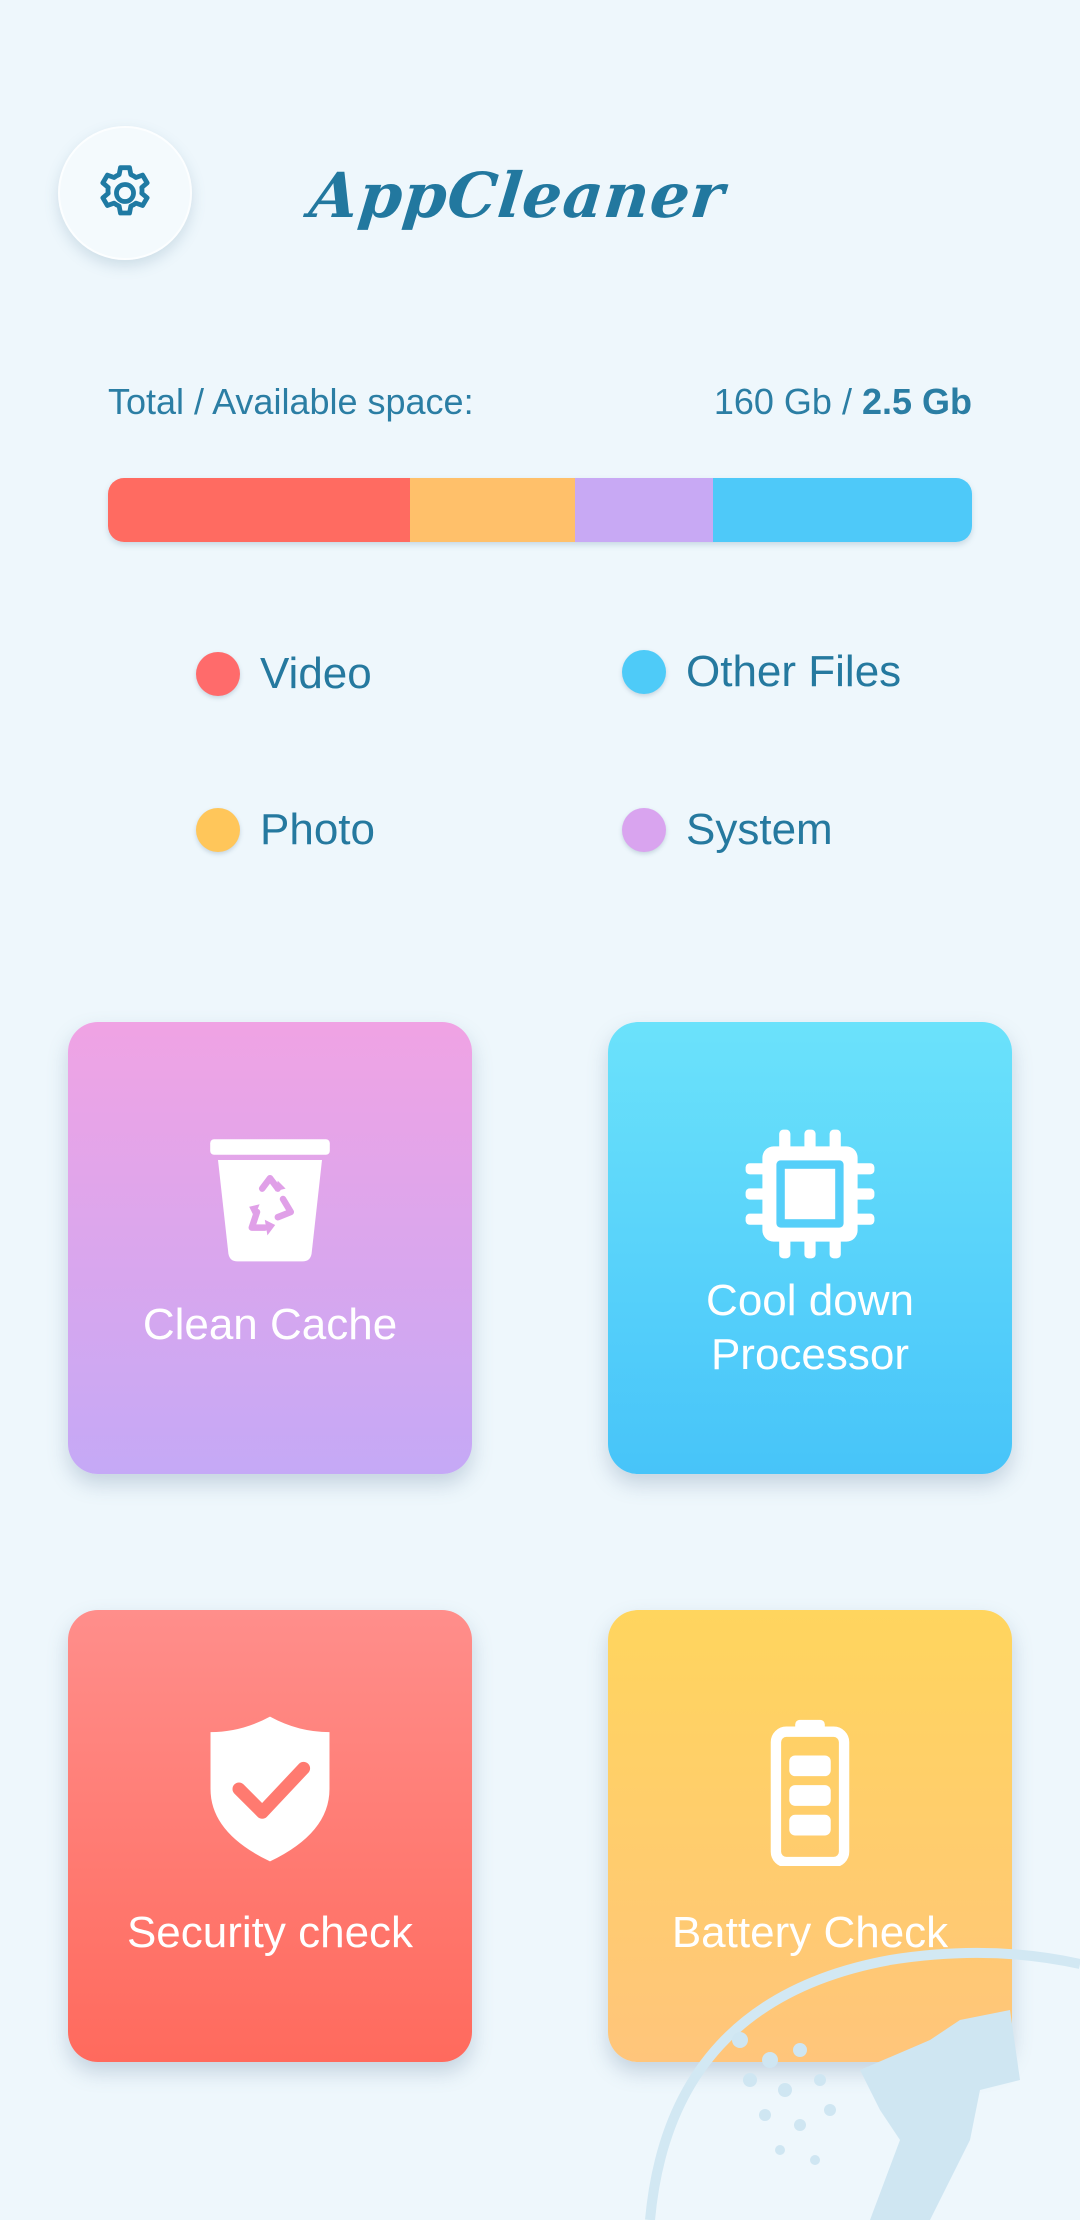 Image resolution: width=1080 pixels, height=2220 pixels. Describe the element at coordinates (810, 1354) in the screenshot. I see `cool-down-label-line2: Processor` at that location.